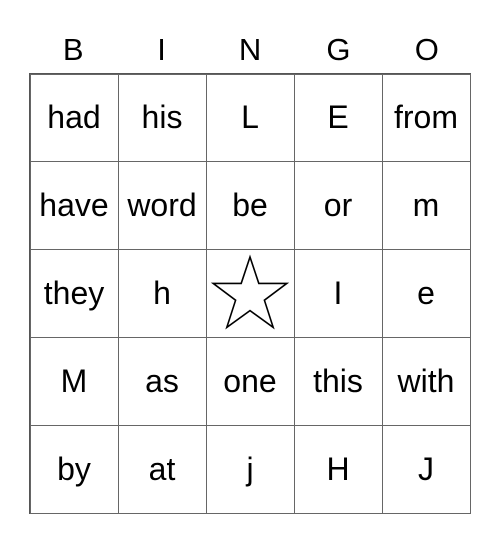 The width and height of the screenshot is (500, 544). What do you see at coordinates (74, 206) in the screenshot?
I see `bingo-cell: have` at bounding box center [74, 206].